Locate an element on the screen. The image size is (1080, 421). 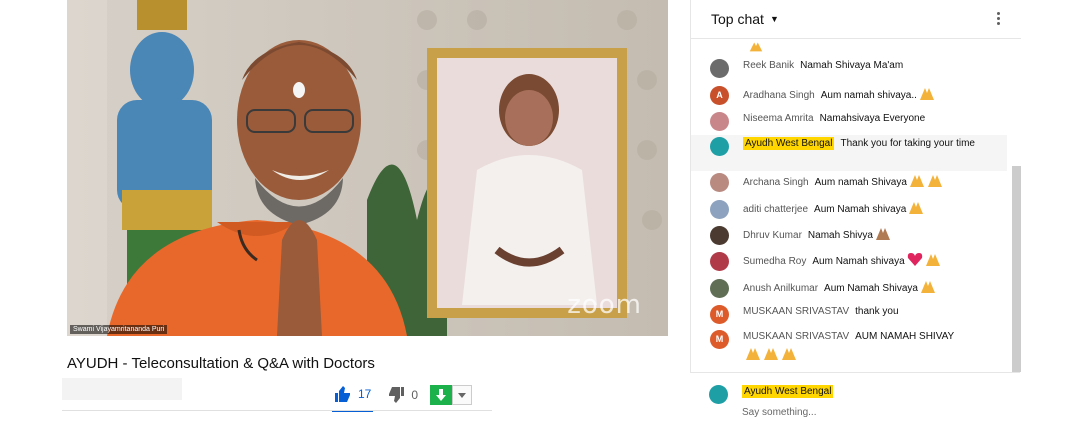
chat-message-body: MUSKAAN SRIVASTAV AUM NAMAH SHIVAY is located at coordinates (875, 346).